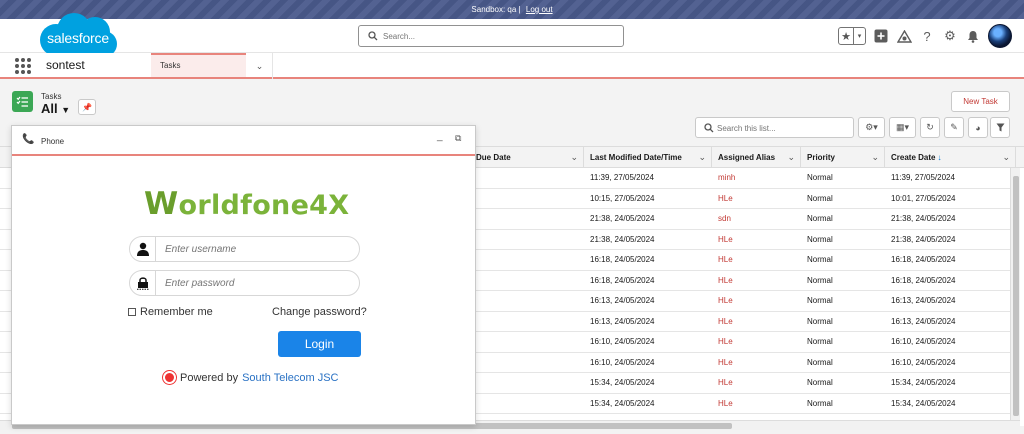 The image size is (1024, 434). I want to click on charts-button: ◕, so click(978, 127).